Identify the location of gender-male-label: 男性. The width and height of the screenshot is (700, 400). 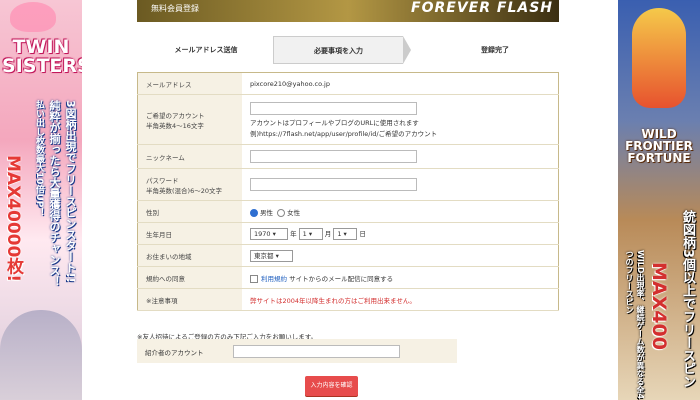
(266, 212).